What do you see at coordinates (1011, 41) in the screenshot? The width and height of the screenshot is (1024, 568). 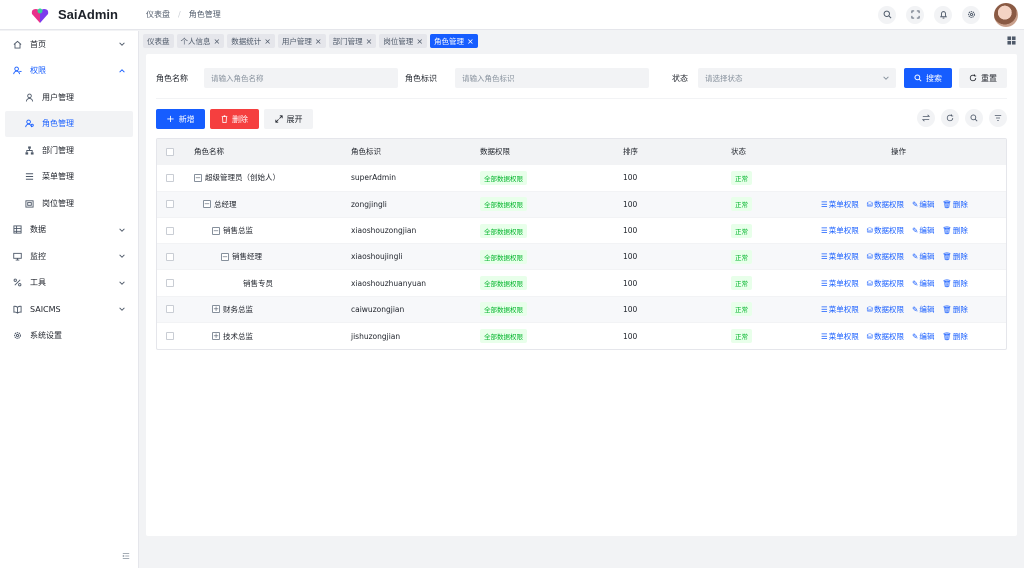 I see `tab-menu-button` at bounding box center [1011, 41].